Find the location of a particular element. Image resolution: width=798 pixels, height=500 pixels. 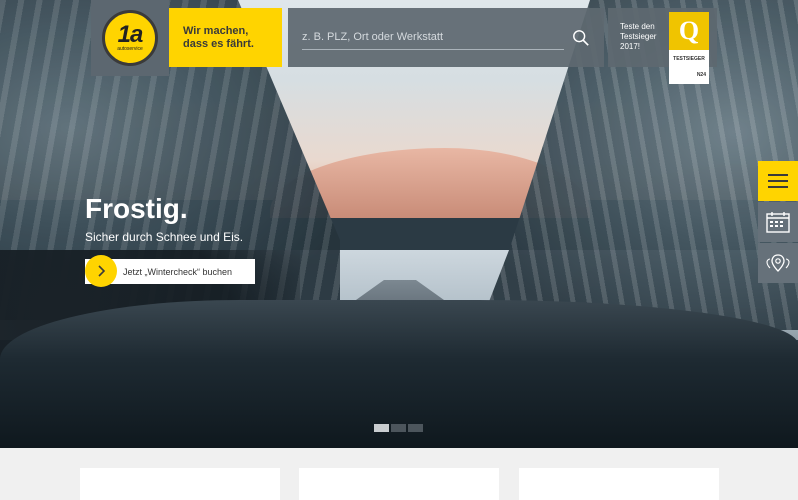

slogan: Wir machen, dass es fährt. is located at coordinates (225, 37).